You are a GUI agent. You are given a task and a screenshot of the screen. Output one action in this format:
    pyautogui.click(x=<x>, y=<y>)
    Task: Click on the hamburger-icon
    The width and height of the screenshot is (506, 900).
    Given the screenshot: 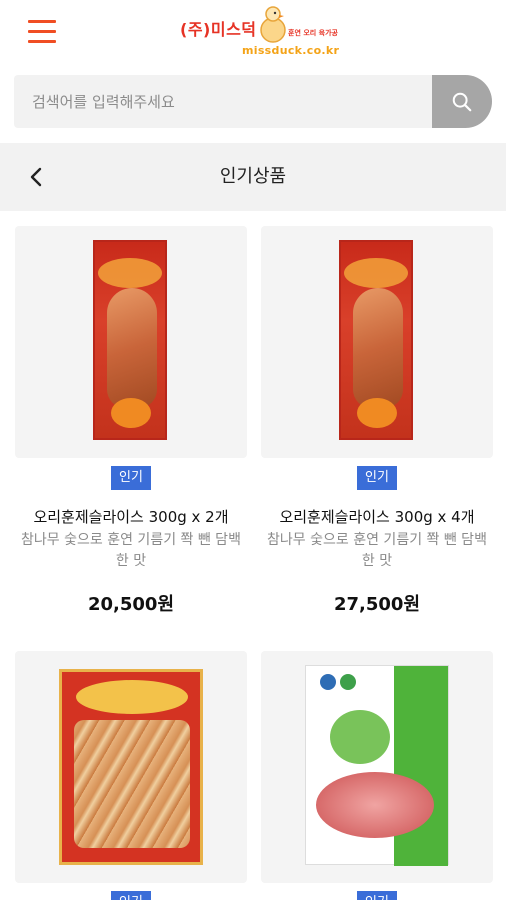 What is the action you would take?
    pyautogui.click(x=42, y=32)
    